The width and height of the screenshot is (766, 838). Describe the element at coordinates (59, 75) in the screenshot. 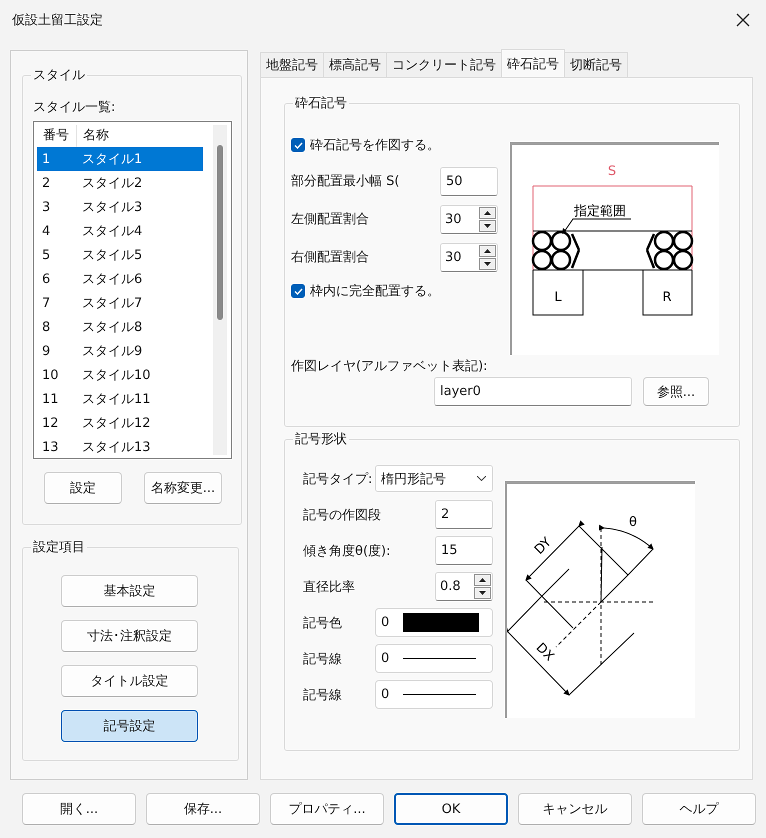

I see `group-title: スタイル` at that location.